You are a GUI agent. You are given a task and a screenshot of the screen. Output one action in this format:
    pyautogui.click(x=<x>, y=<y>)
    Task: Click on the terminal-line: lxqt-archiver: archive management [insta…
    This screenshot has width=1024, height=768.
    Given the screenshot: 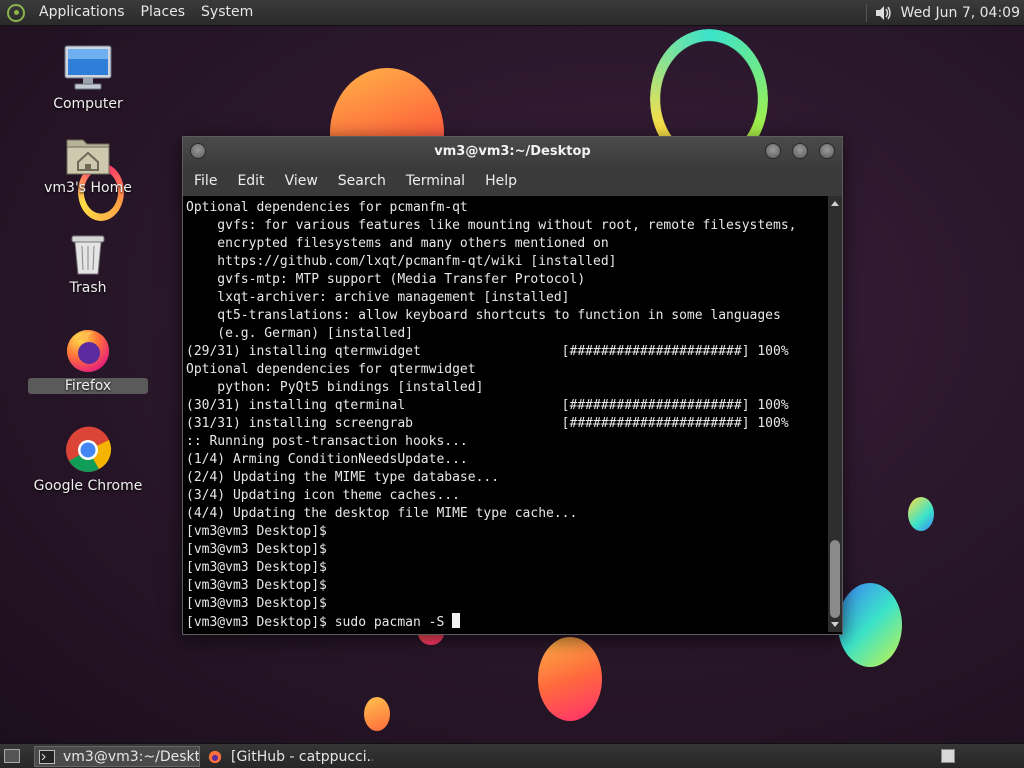 What is the action you would take?
    pyautogui.click(x=378, y=297)
    